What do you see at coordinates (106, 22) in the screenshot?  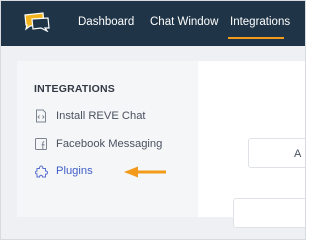 I see `nav-dashboard: Dashboard` at bounding box center [106, 22].